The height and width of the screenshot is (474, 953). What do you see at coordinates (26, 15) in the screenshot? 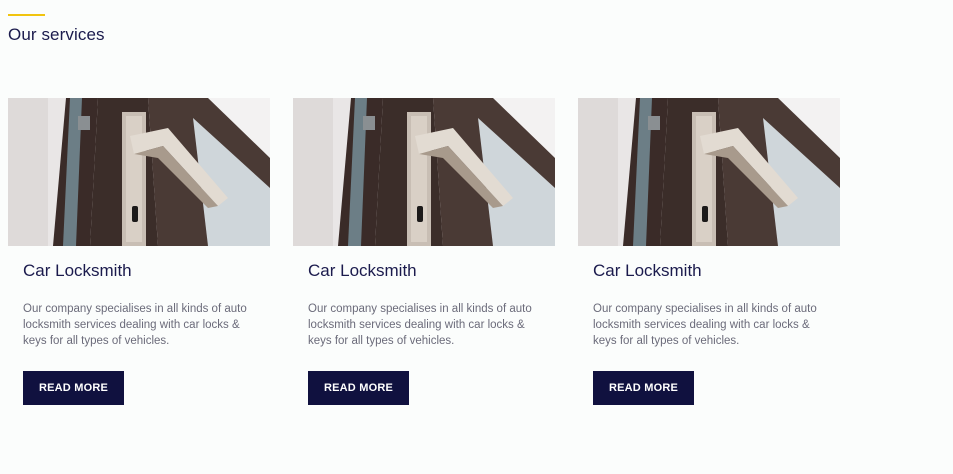
I see `title-accent-line` at bounding box center [26, 15].